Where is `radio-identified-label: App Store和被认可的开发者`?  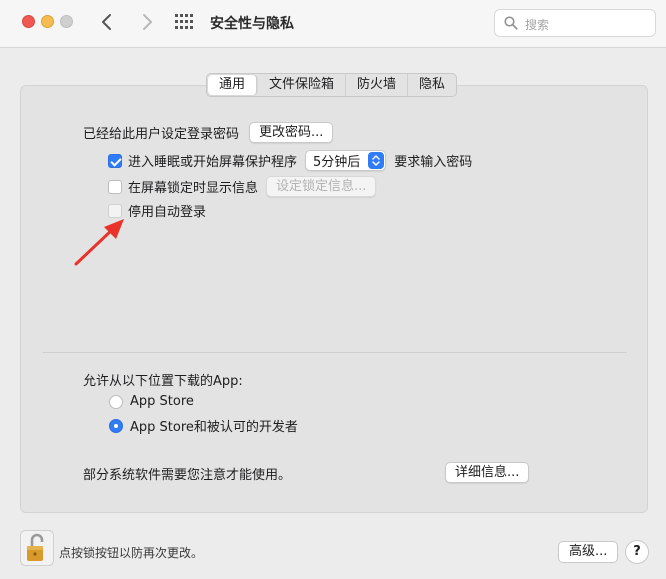
radio-identified-label: App Store和被认可的开发者 is located at coordinates (214, 427).